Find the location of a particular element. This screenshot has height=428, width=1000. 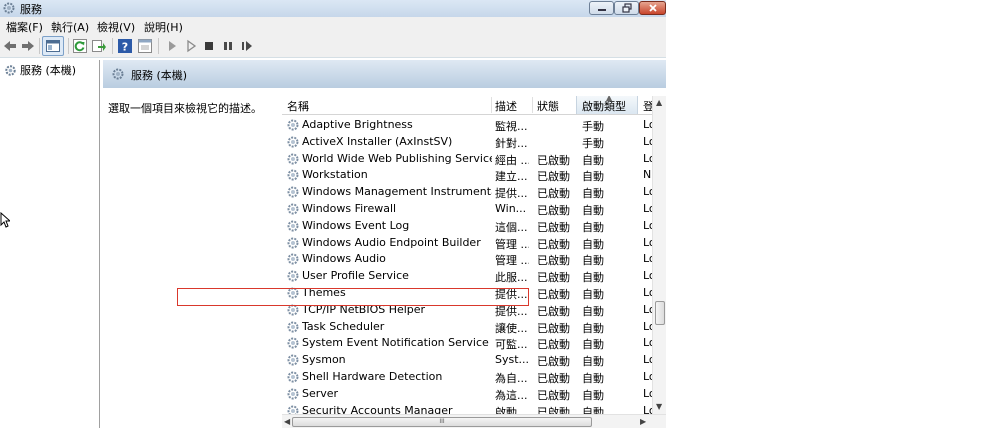

service-name: Windows Management Instrumentation is located at coordinates (397, 192).